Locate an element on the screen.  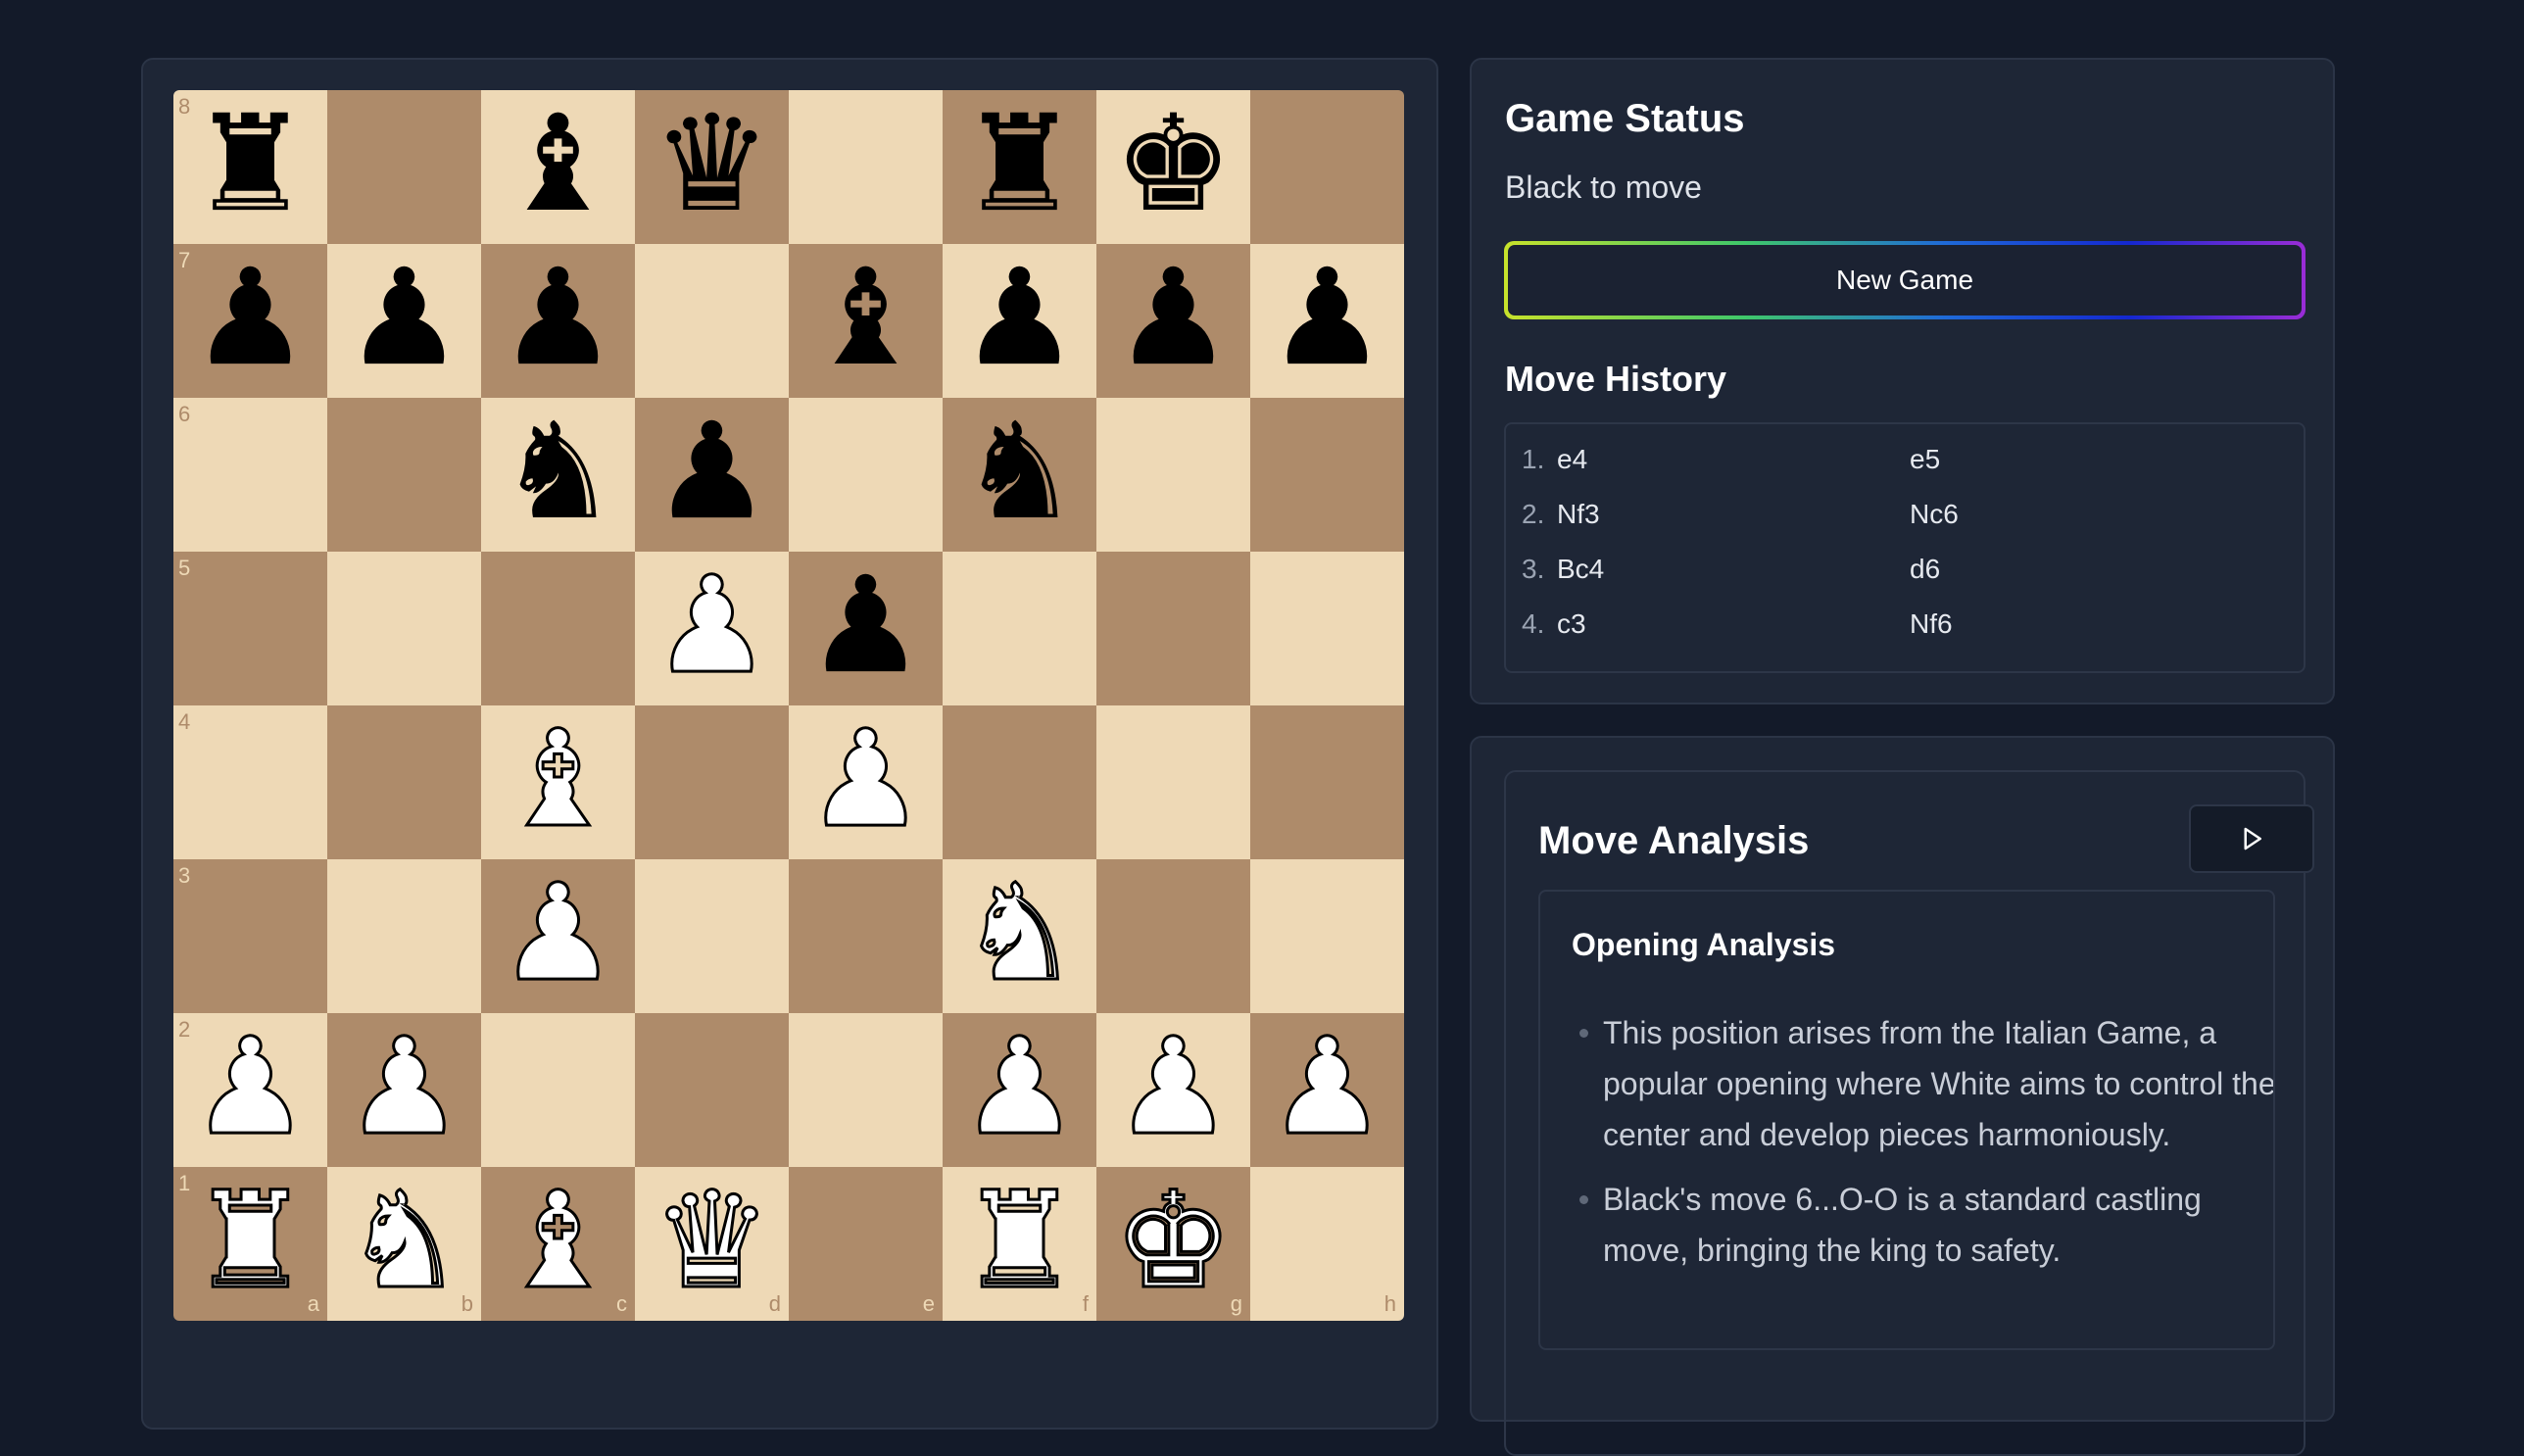
square-c5 is located at coordinates (558, 628).